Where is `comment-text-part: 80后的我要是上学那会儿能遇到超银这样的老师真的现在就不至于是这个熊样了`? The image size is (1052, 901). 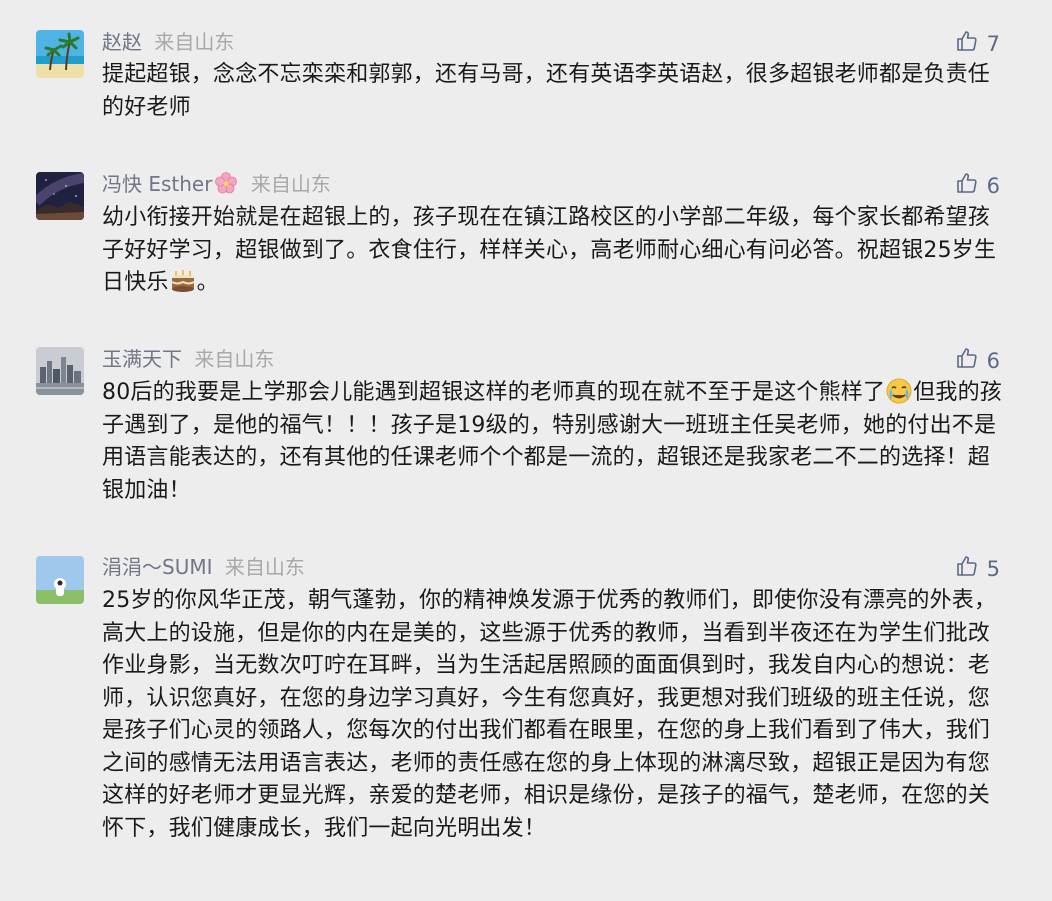 comment-text-part: 80后的我要是上学那会儿能遇到超银这样的老师真的现在就不至于是这个熊样了 is located at coordinates (494, 392).